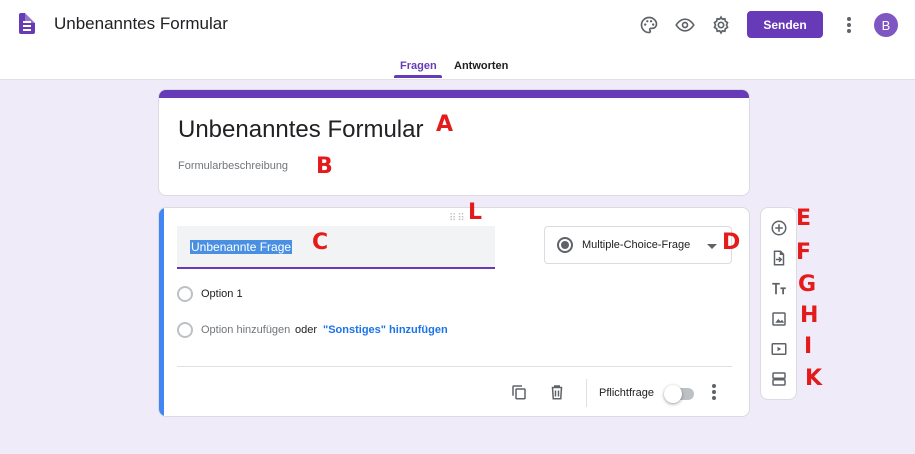 The height and width of the screenshot is (454, 915). What do you see at coordinates (779, 289) in the screenshot?
I see `title-description-icon` at bounding box center [779, 289].